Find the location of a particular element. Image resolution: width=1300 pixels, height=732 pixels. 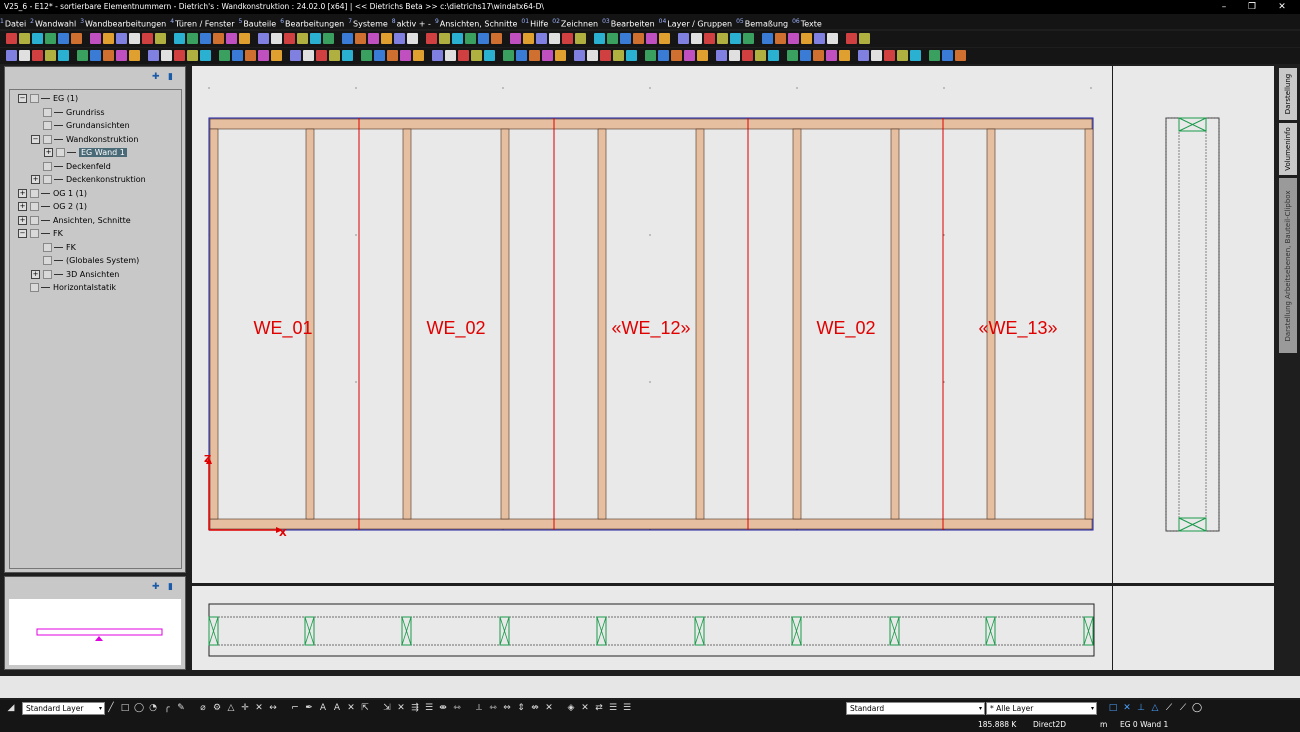

drawing-tool-icon: ☰ is located at coordinates (429, 708).